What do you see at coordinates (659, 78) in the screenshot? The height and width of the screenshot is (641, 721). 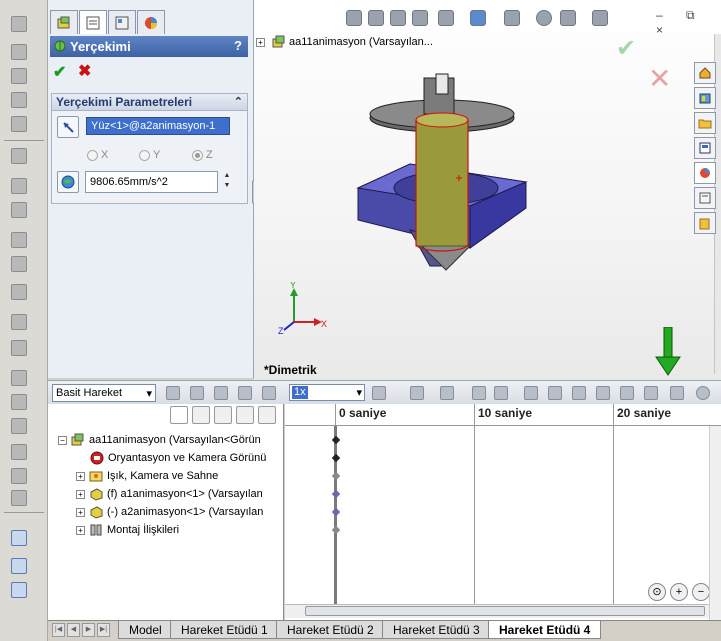 I see `confirm-corner-cancel-icon: ✕` at bounding box center [659, 78].